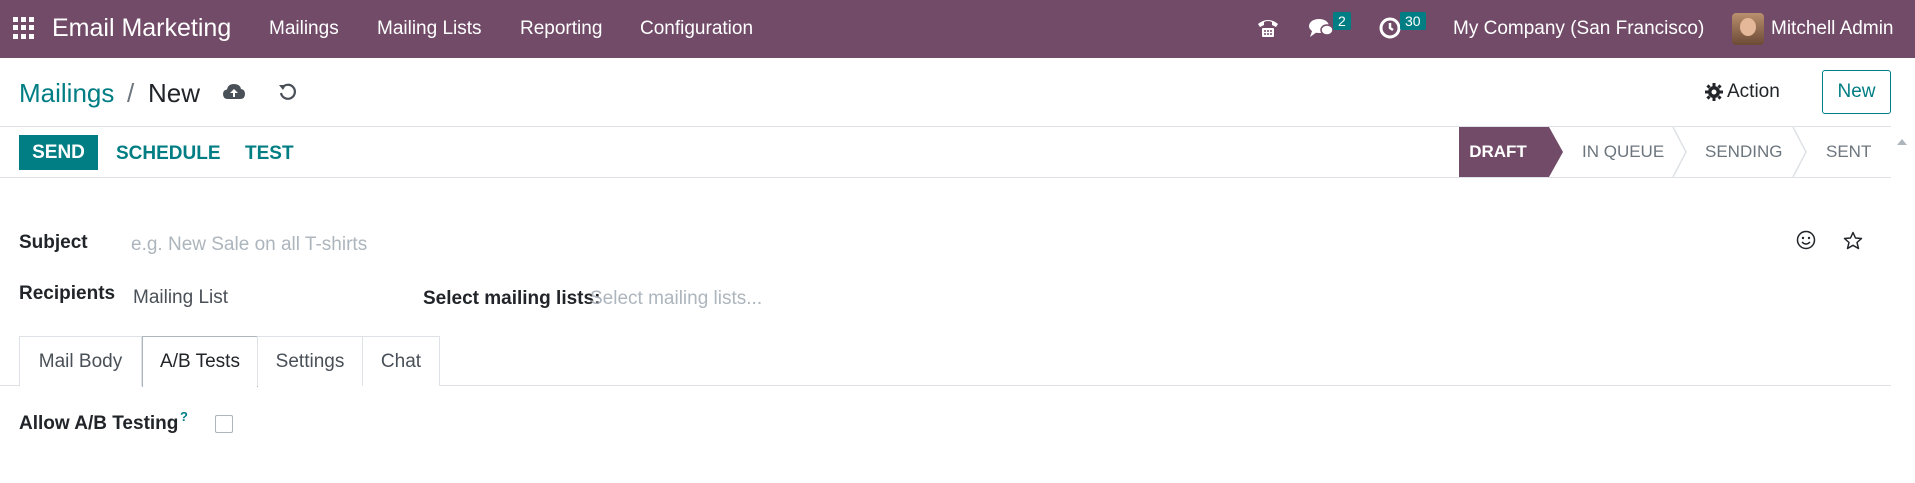  What do you see at coordinates (1268, 28) in the screenshot?
I see `phone-icon` at bounding box center [1268, 28].